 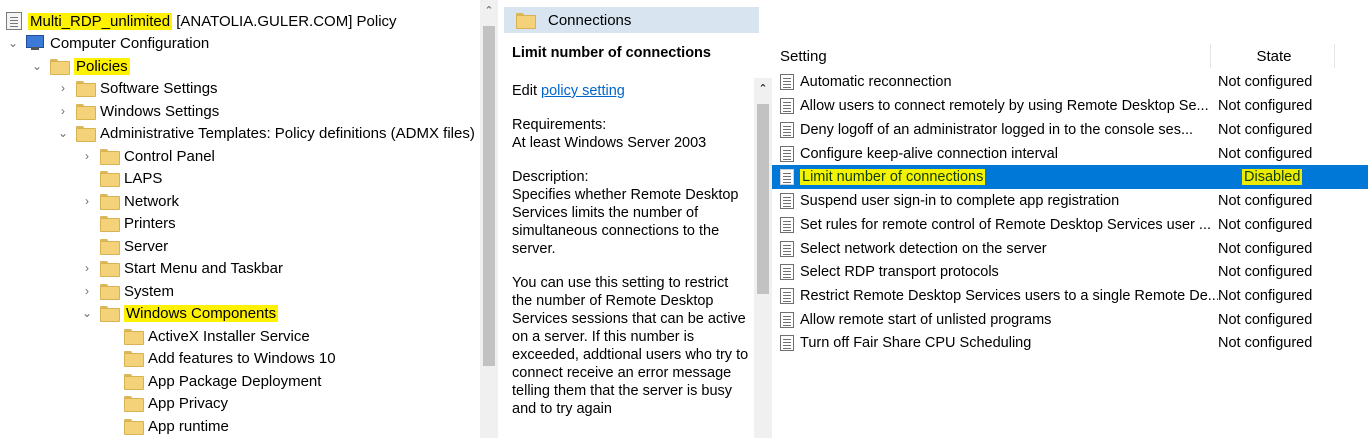 I want to click on setting-state: Disabled, so click(x=1272, y=177).